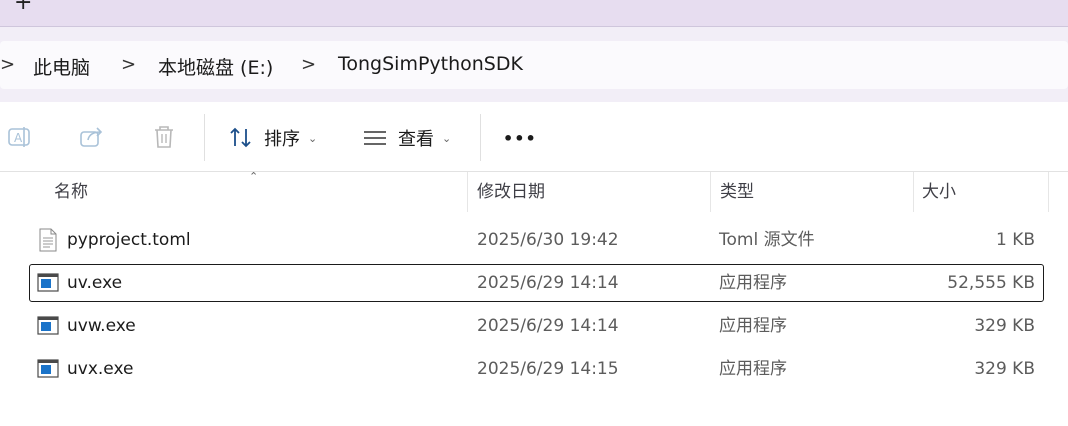 This screenshot has height=426, width=1068. I want to click on file-row: uvw.exe 2025/6/29 14:14 应用程序 329 KB, so click(536, 326).